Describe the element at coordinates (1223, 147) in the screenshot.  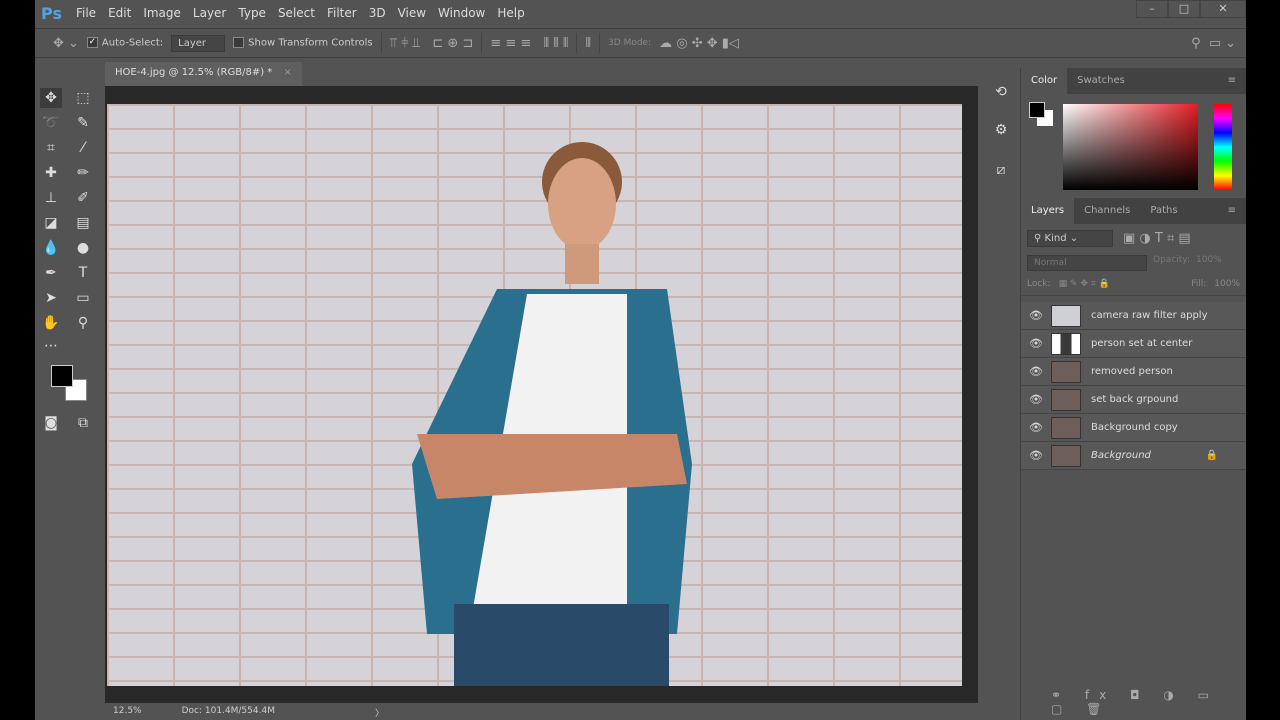
I see `hue-slider` at that location.